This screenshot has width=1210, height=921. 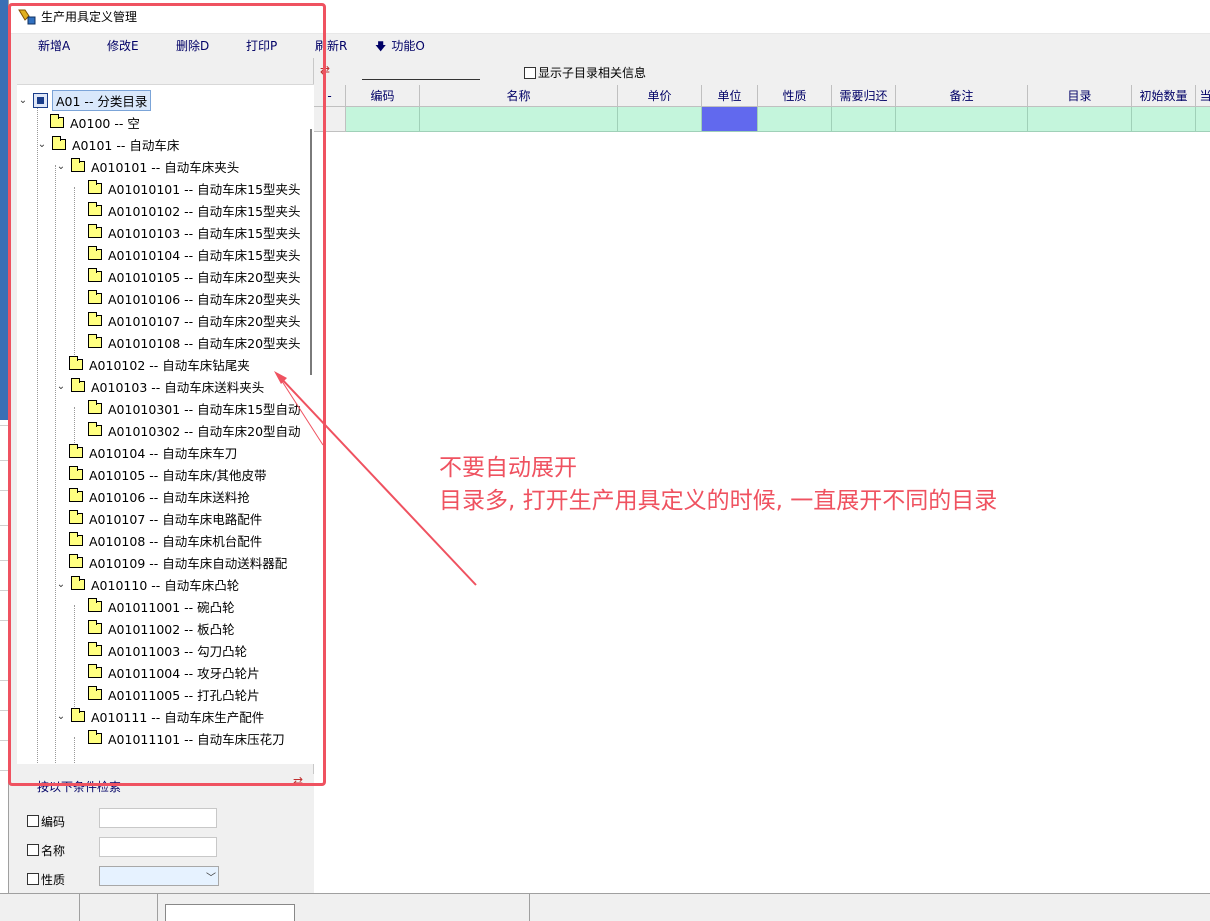 What do you see at coordinates (33, 850) in the screenshot?
I see `name-filter-checkbox` at bounding box center [33, 850].